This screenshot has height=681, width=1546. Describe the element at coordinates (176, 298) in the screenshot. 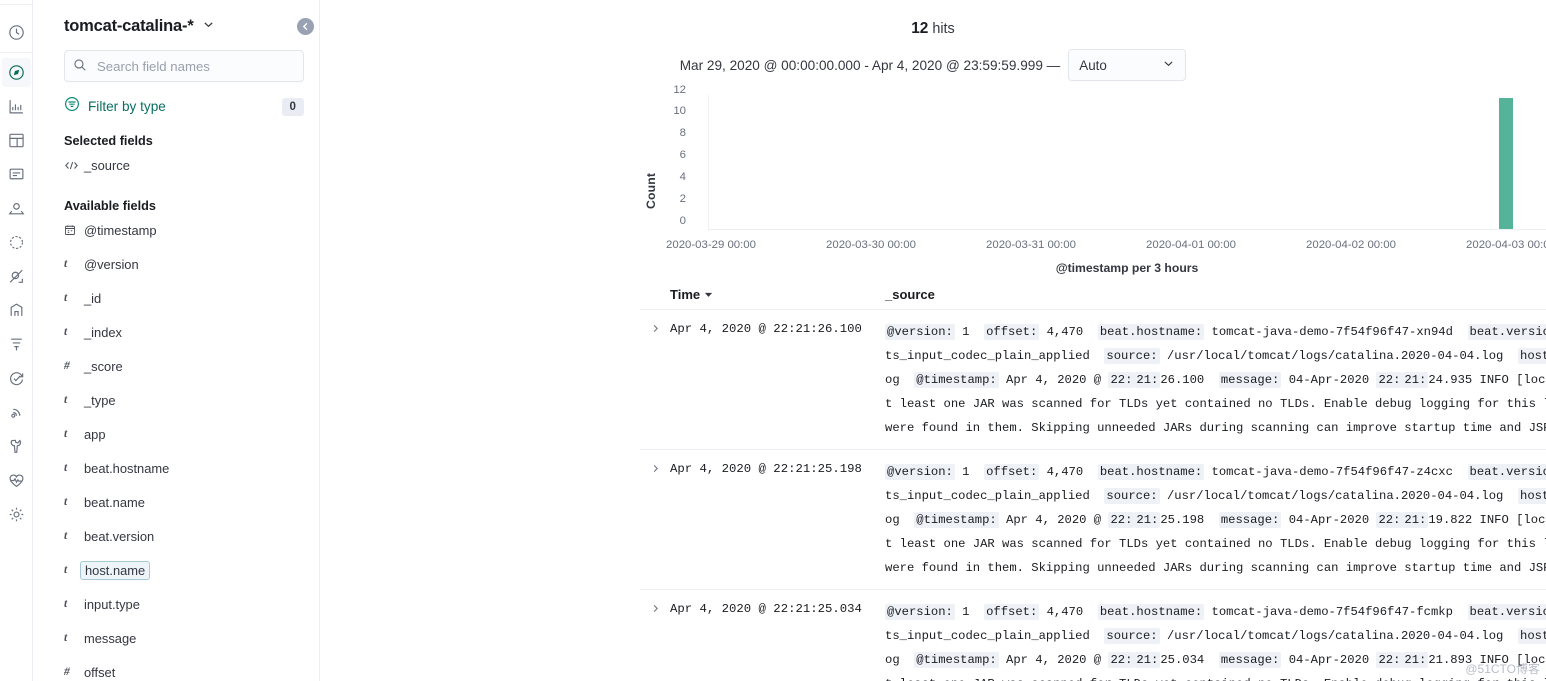

I see `field-item-id: t _id` at that location.